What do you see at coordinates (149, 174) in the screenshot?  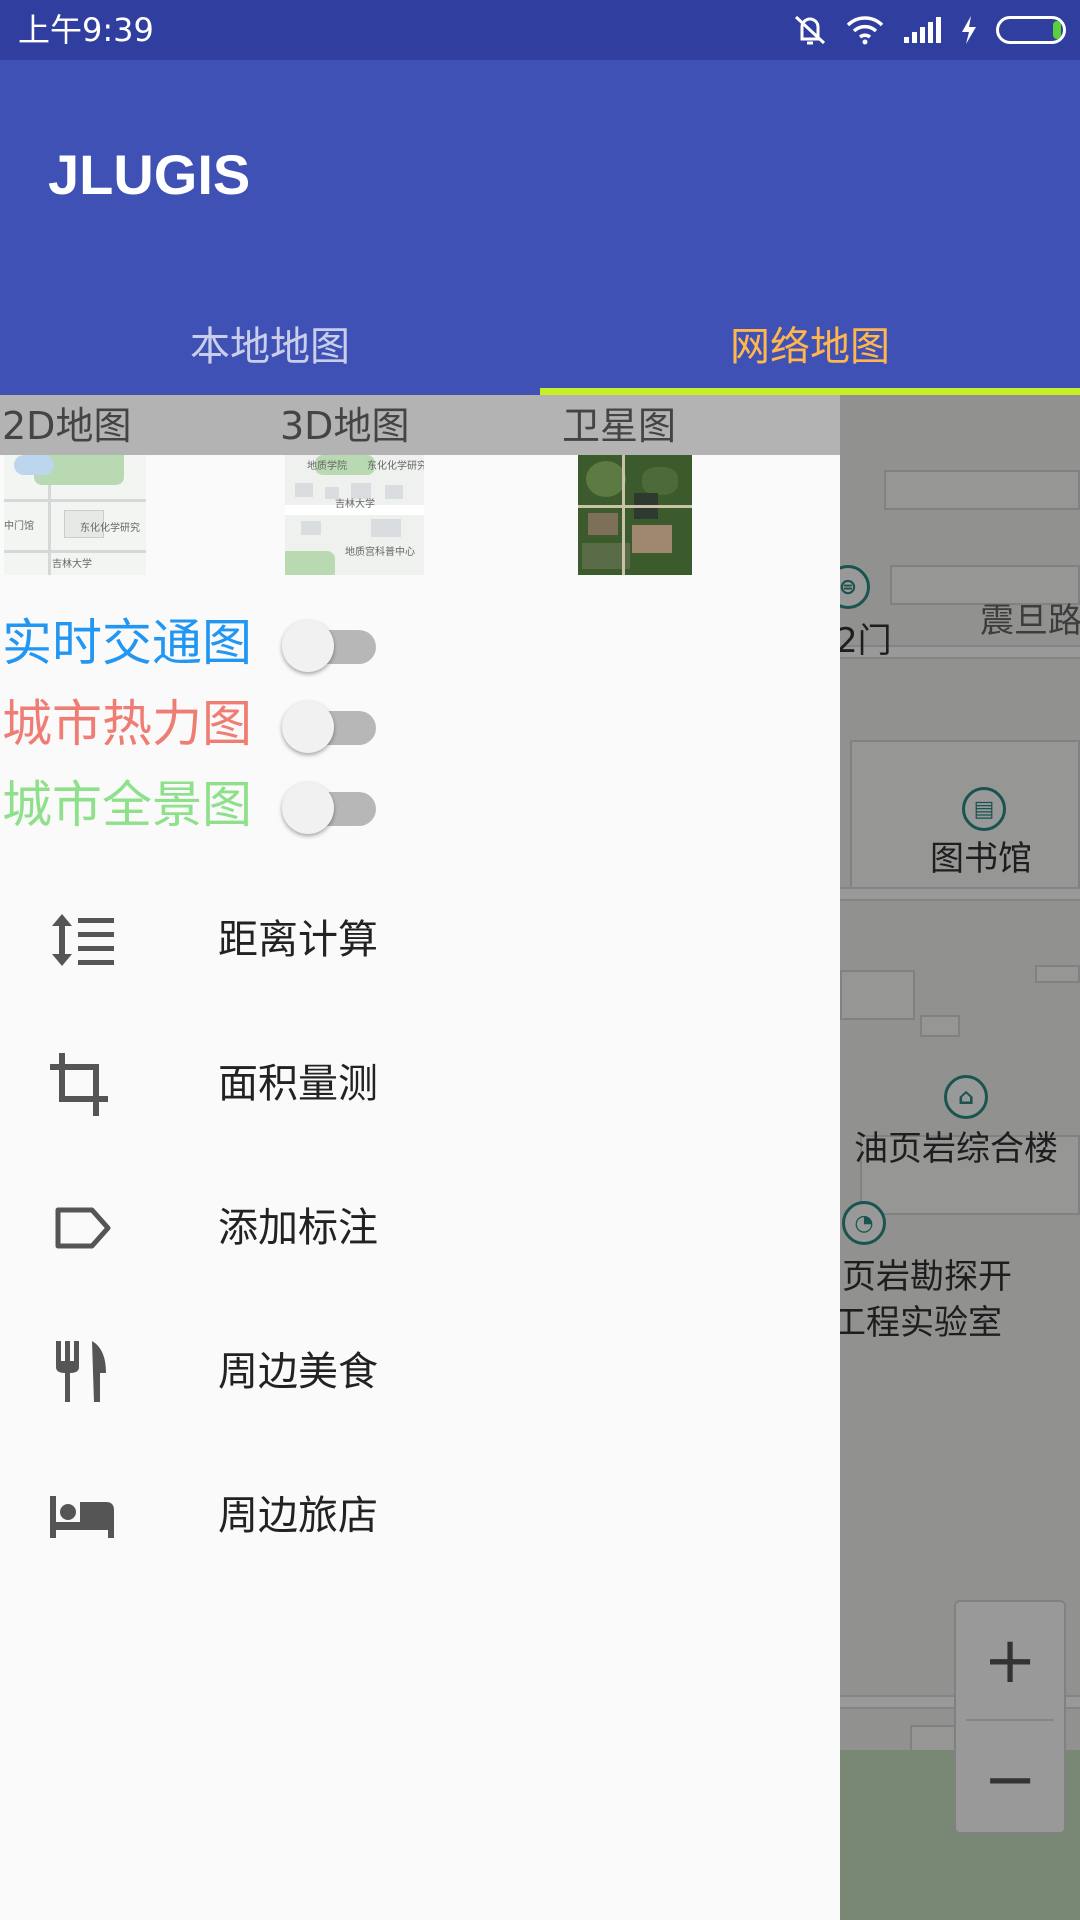 I see `app-title: JLUGIS` at bounding box center [149, 174].